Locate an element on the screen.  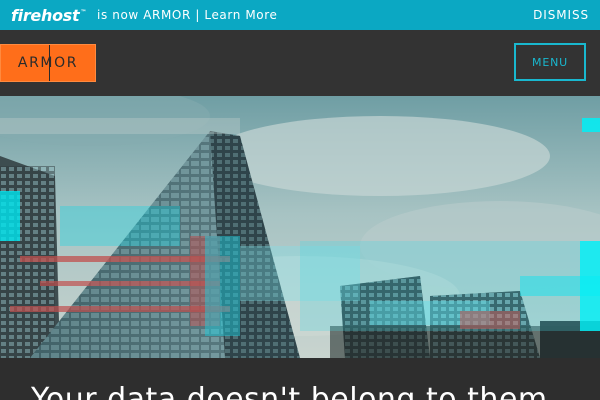
logo-divider is located at coordinates (49, 63).